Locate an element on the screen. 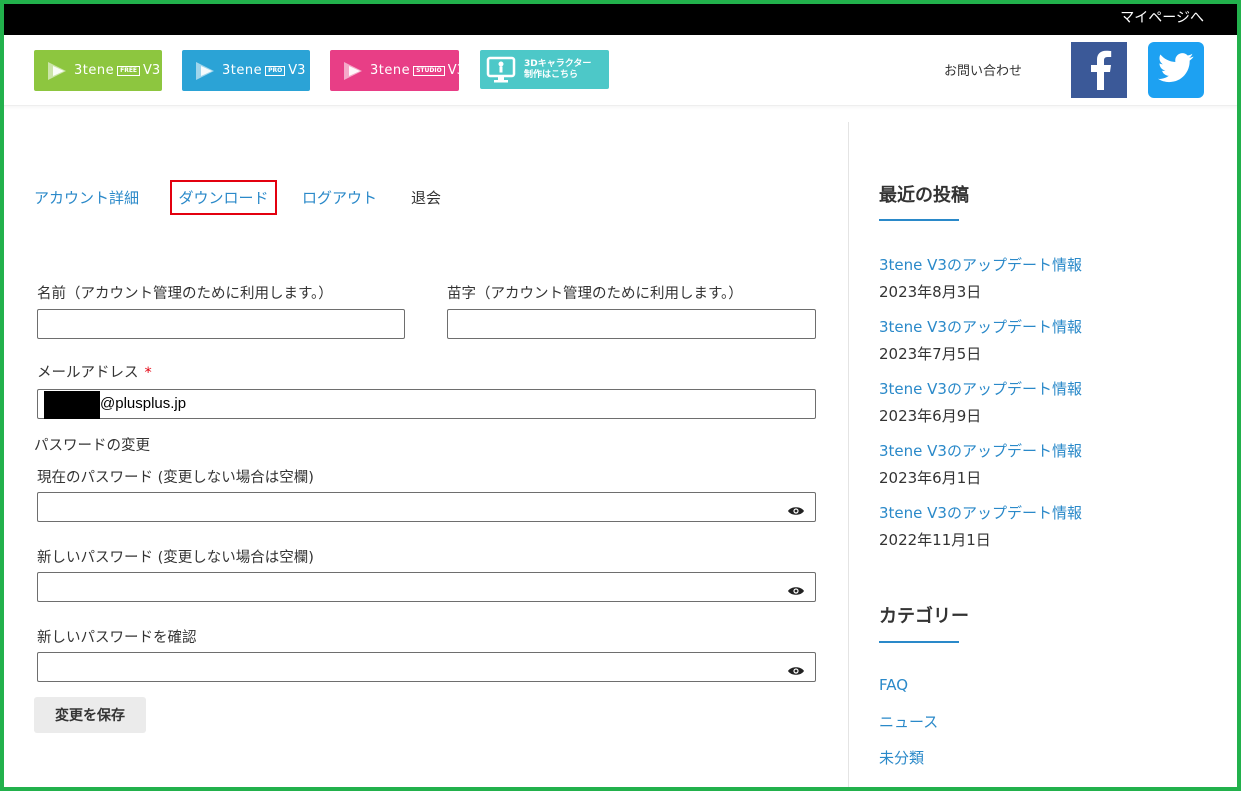 The width and height of the screenshot is (1241, 791). facebook-icon is located at coordinates (1099, 70).